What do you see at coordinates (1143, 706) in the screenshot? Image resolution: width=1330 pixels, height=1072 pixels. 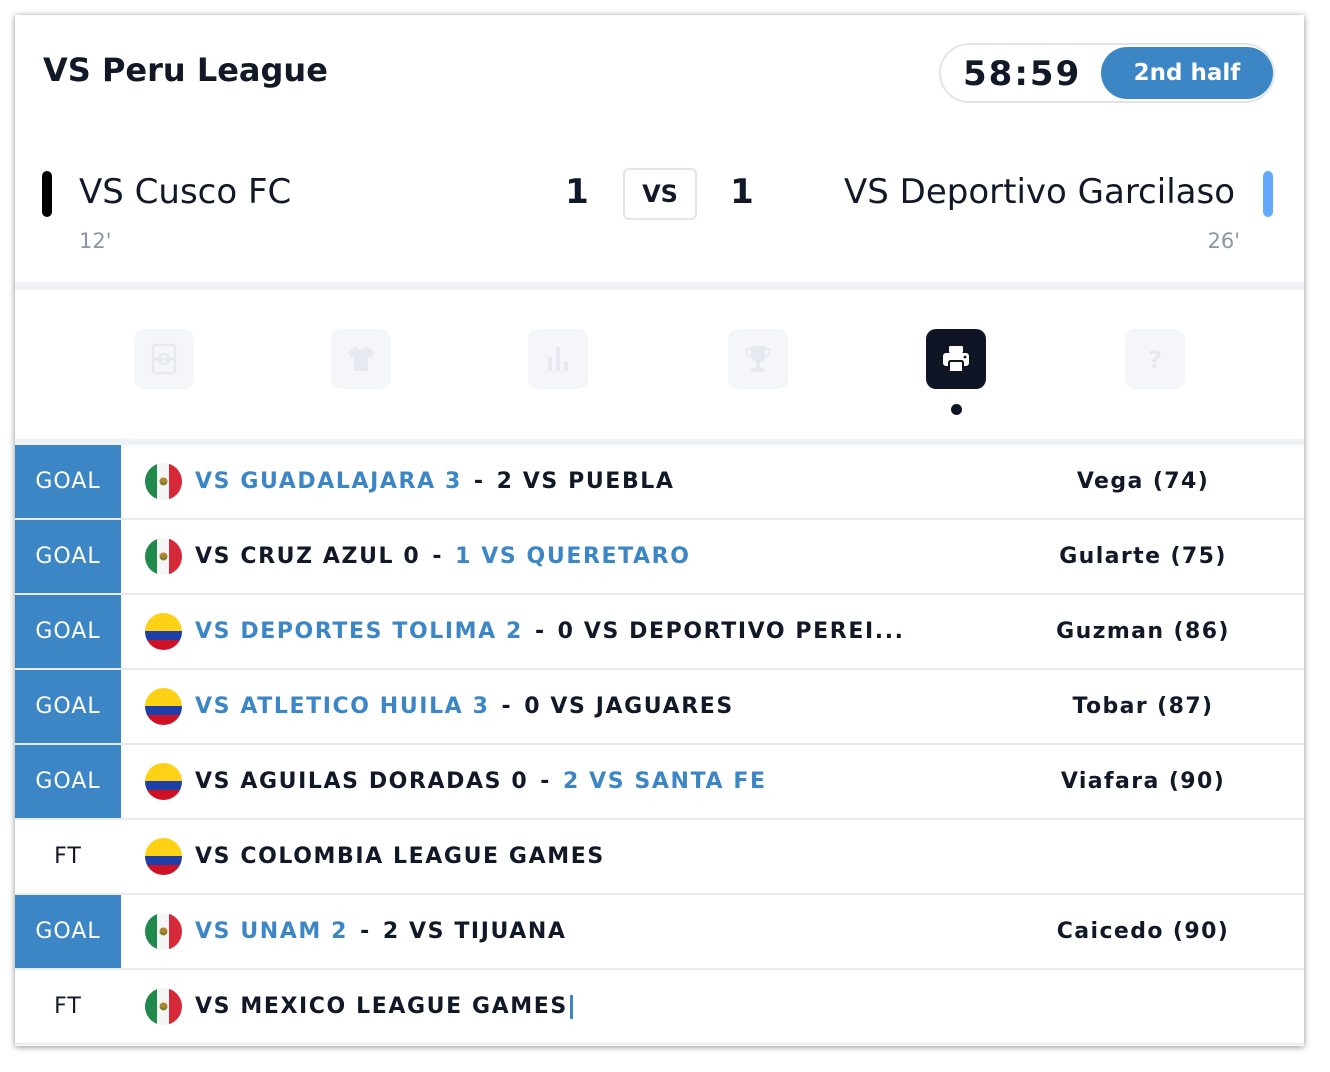 I see `goal-scorer: Tobar (87)` at bounding box center [1143, 706].